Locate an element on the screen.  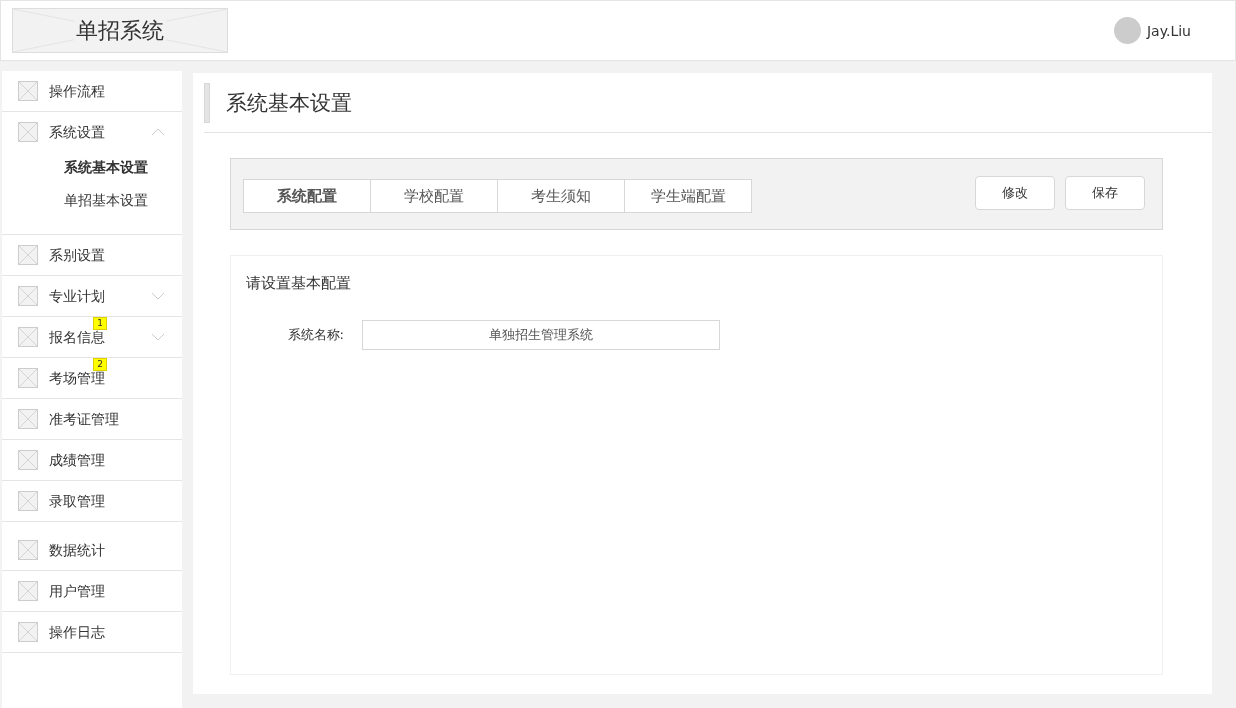
form-heading: 请设置基本配置 is located at coordinates (299, 283).